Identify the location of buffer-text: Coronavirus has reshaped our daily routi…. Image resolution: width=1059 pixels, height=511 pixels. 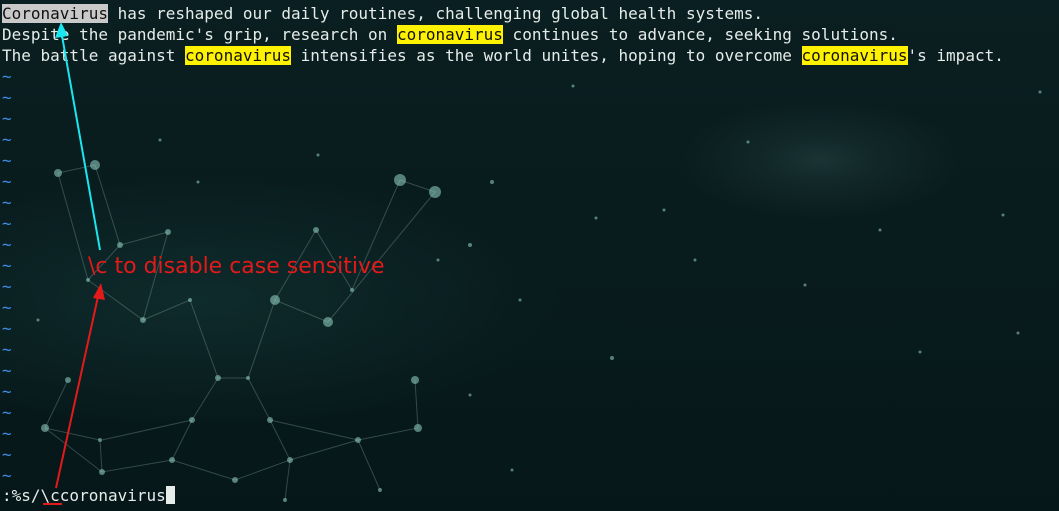
(503, 34).